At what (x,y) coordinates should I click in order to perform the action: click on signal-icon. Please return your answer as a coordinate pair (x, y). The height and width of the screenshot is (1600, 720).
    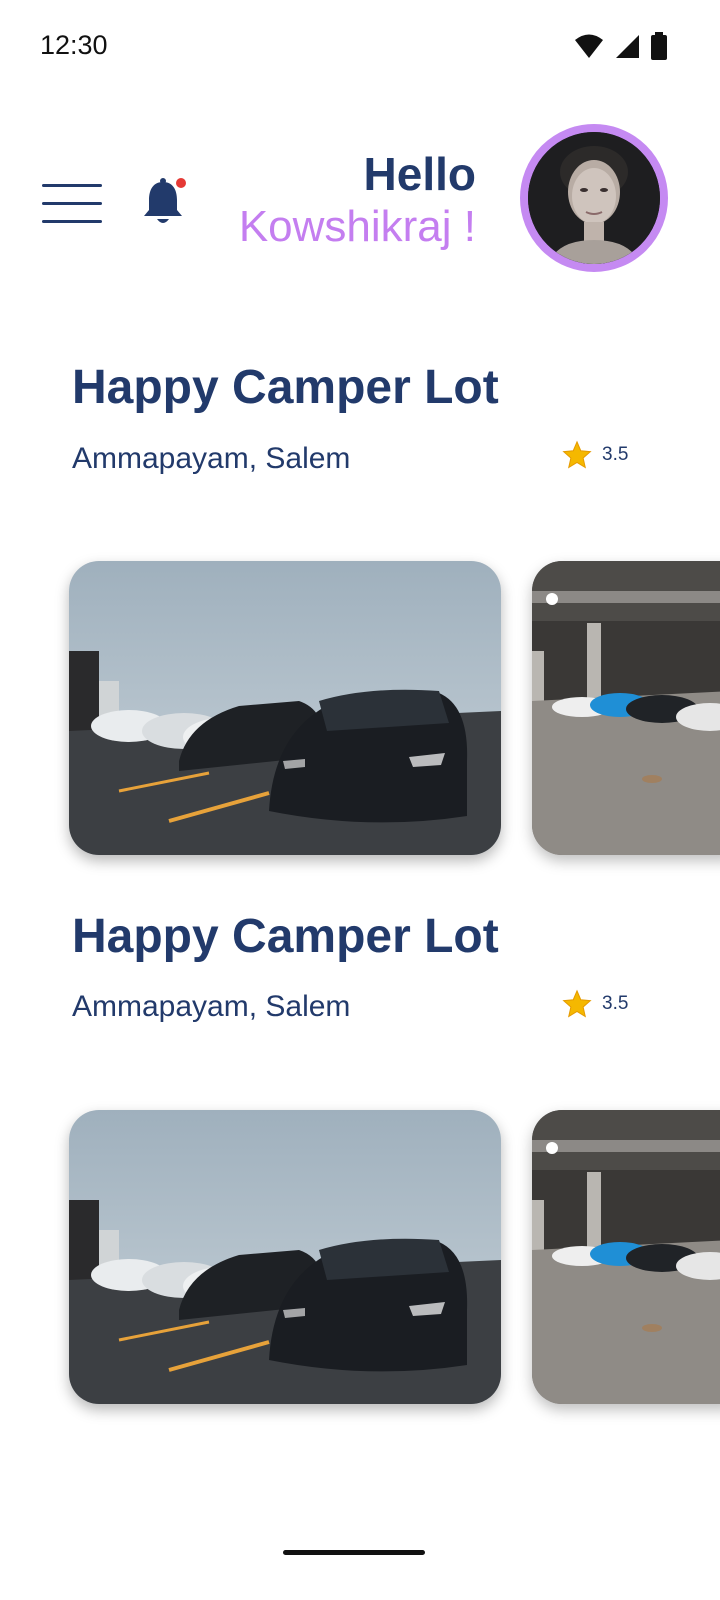
    Looking at the image, I should click on (627, 46).